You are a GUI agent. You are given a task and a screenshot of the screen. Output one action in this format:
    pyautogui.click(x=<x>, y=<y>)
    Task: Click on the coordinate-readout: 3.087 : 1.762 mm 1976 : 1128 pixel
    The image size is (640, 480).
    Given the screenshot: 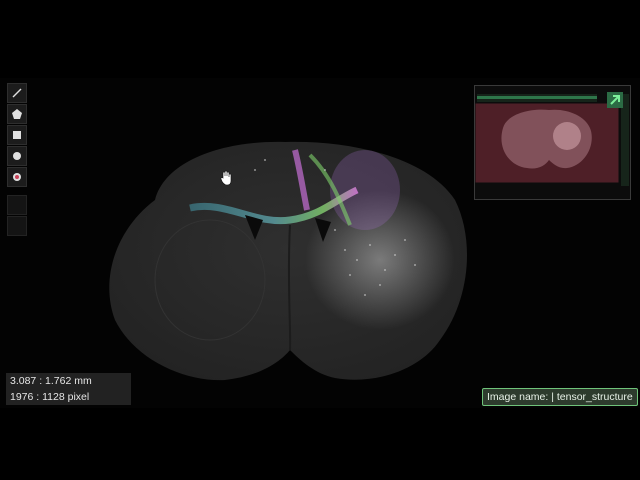 What is the action you would take?
    pyautogui.click(x=68, y=389)
    